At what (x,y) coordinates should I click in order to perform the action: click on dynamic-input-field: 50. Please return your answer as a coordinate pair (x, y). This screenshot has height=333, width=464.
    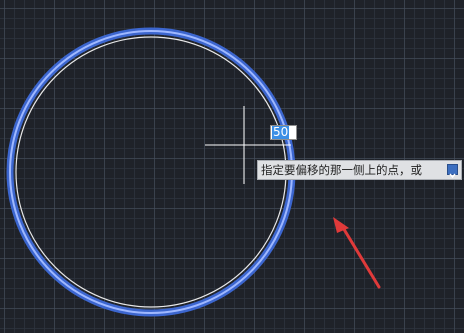
    Looking at the image, I should click on (283, 132).